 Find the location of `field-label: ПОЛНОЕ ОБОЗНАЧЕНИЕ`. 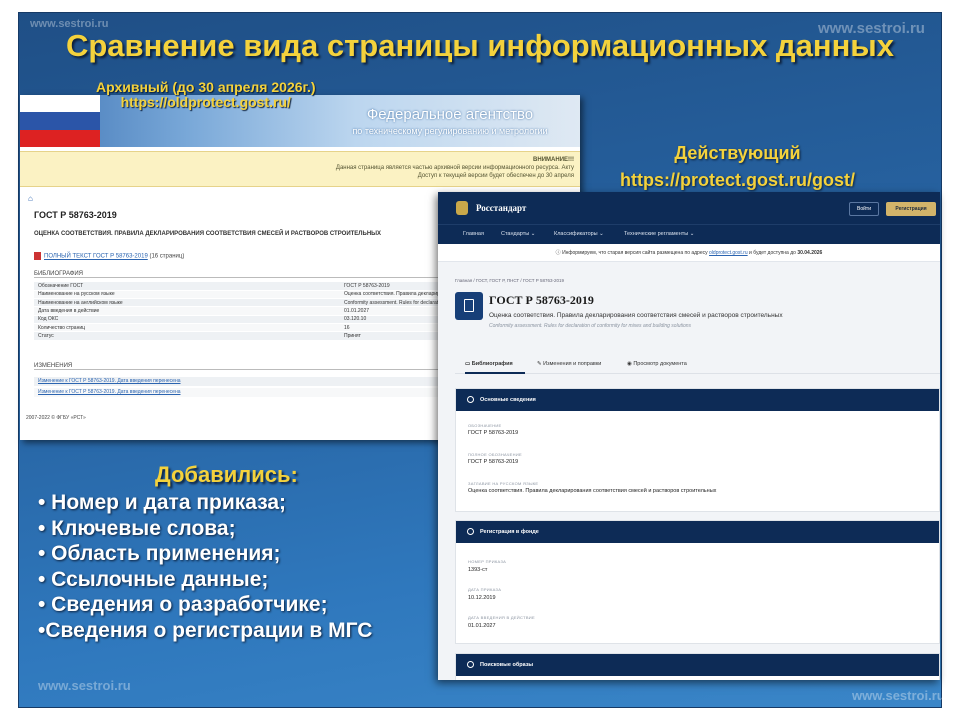

field-label: ПОЛНОЕ ОБОЗНАЧЕНИЕ is located at coordinates (495, 454).